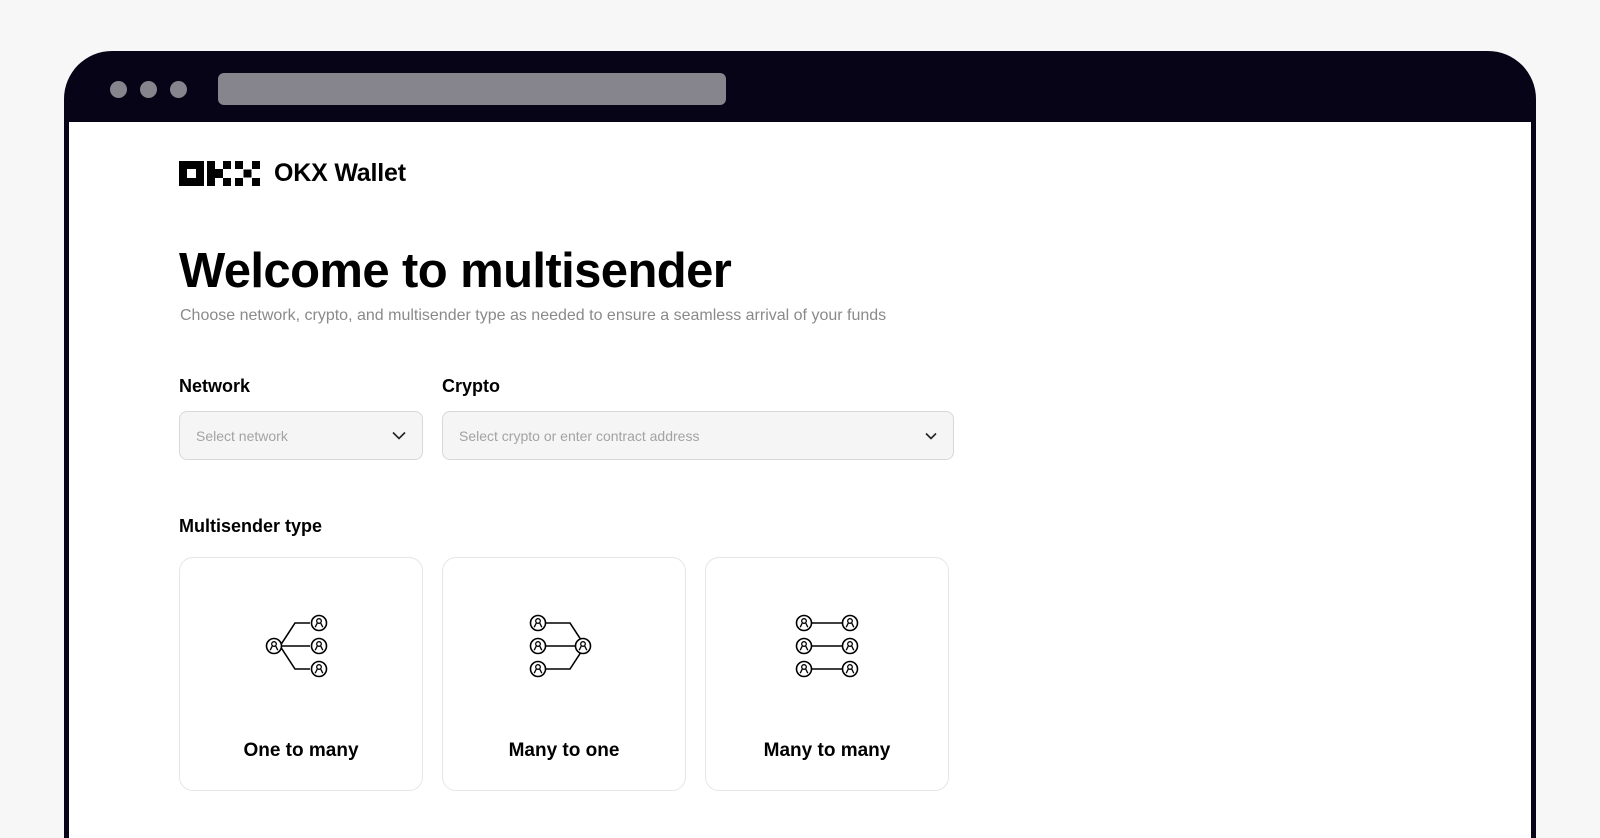 This screenshot has height=838, width=1600. What do you see at coordinates (215, 386) in the screenshot?
I see `network-label: Network` at bounding box center [215, 386].